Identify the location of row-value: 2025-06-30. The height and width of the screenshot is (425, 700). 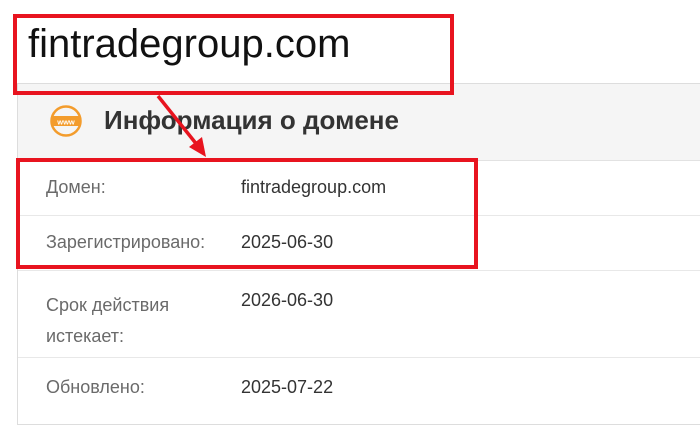
(287, 242).